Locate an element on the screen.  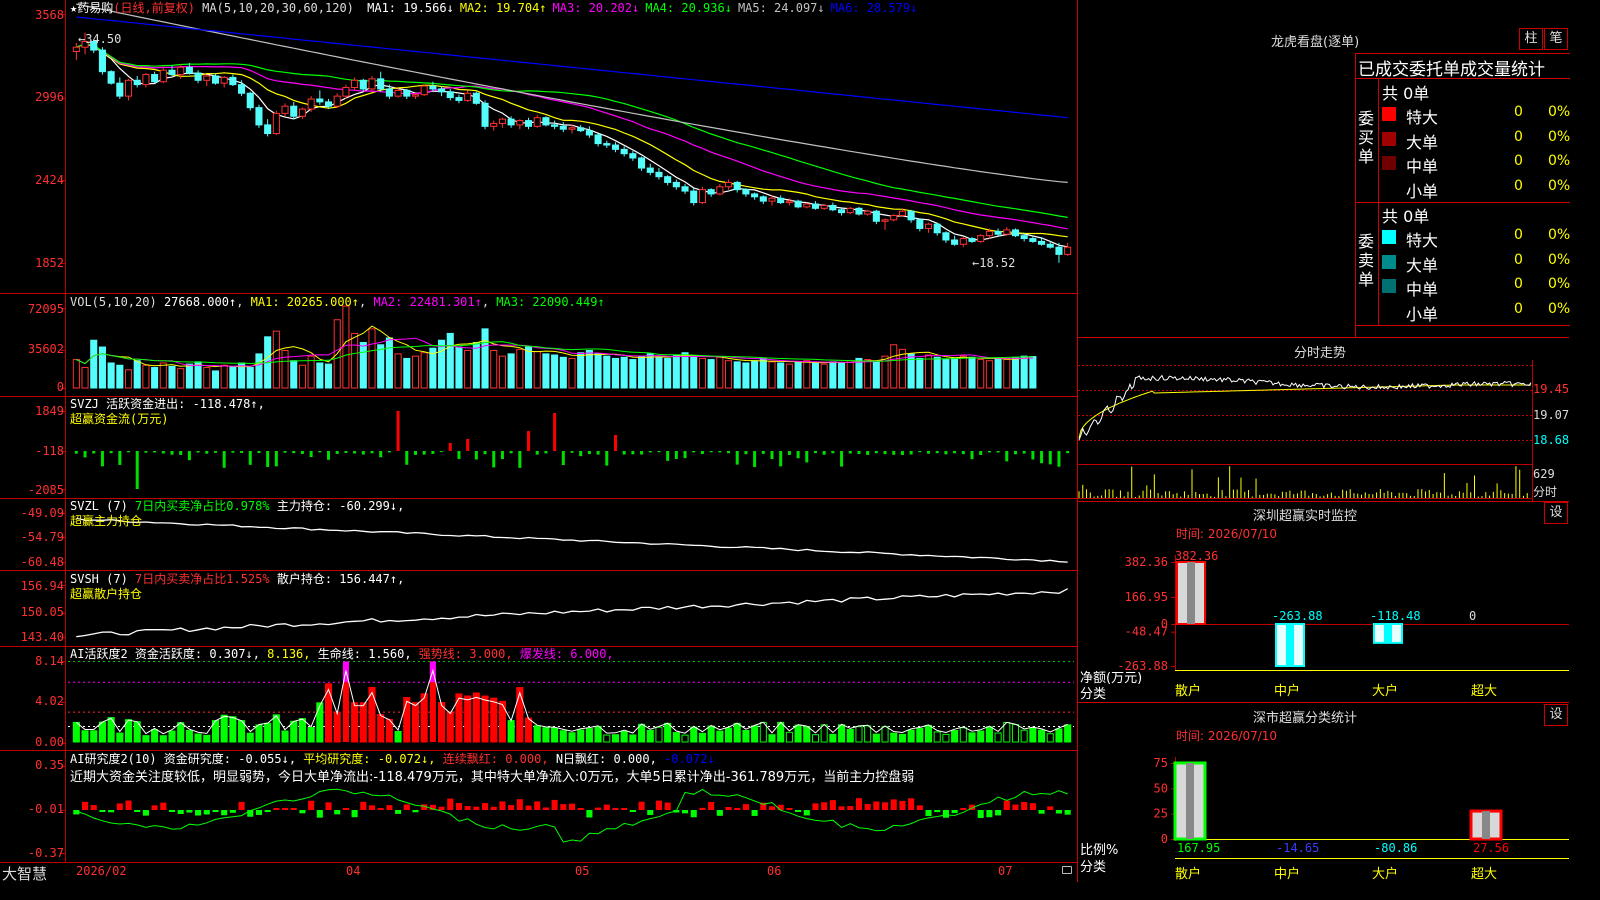
monitor-settings-button: 设 is located at coordinates (1556, 513).